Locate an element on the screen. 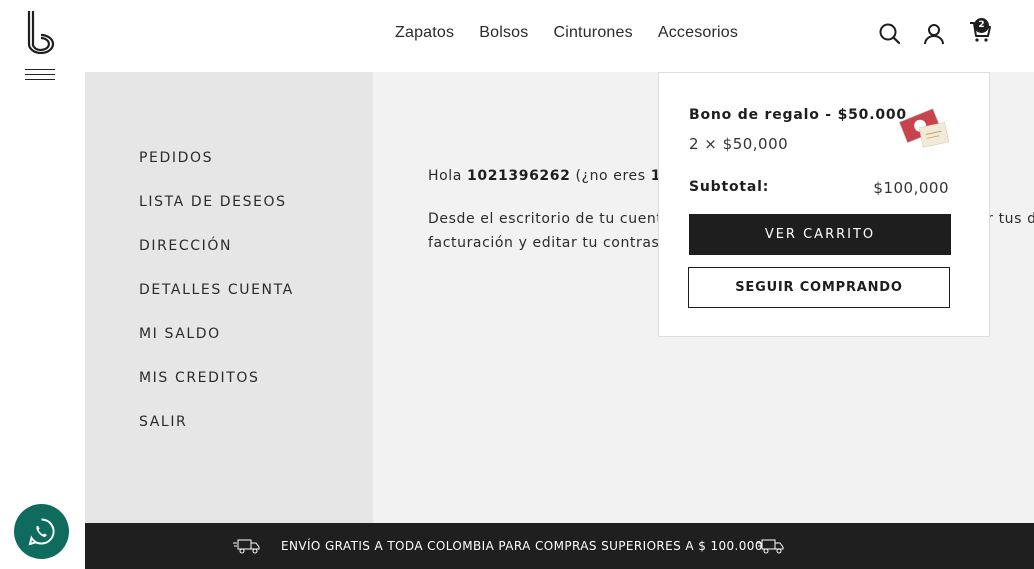 This screenshot has width=1034, height=569. user-icon is located at coordinates (934, 34).